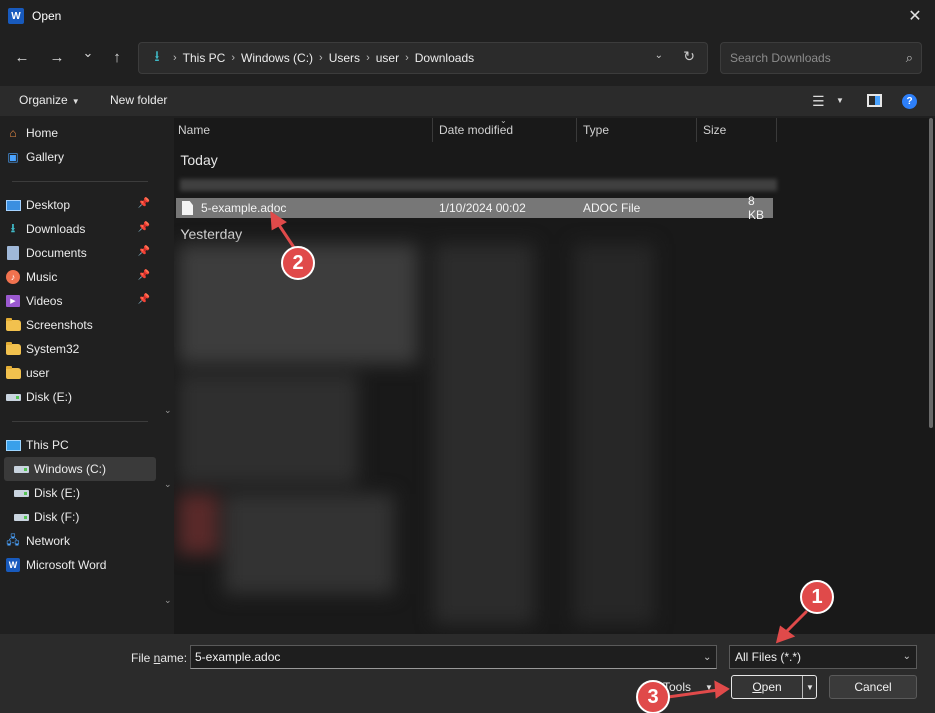 This screenshot has height=713, width=935. What do you see at coordinates (13, 324) in the screenshot?
I see `folder-icon` at bounding box center [13, 324].